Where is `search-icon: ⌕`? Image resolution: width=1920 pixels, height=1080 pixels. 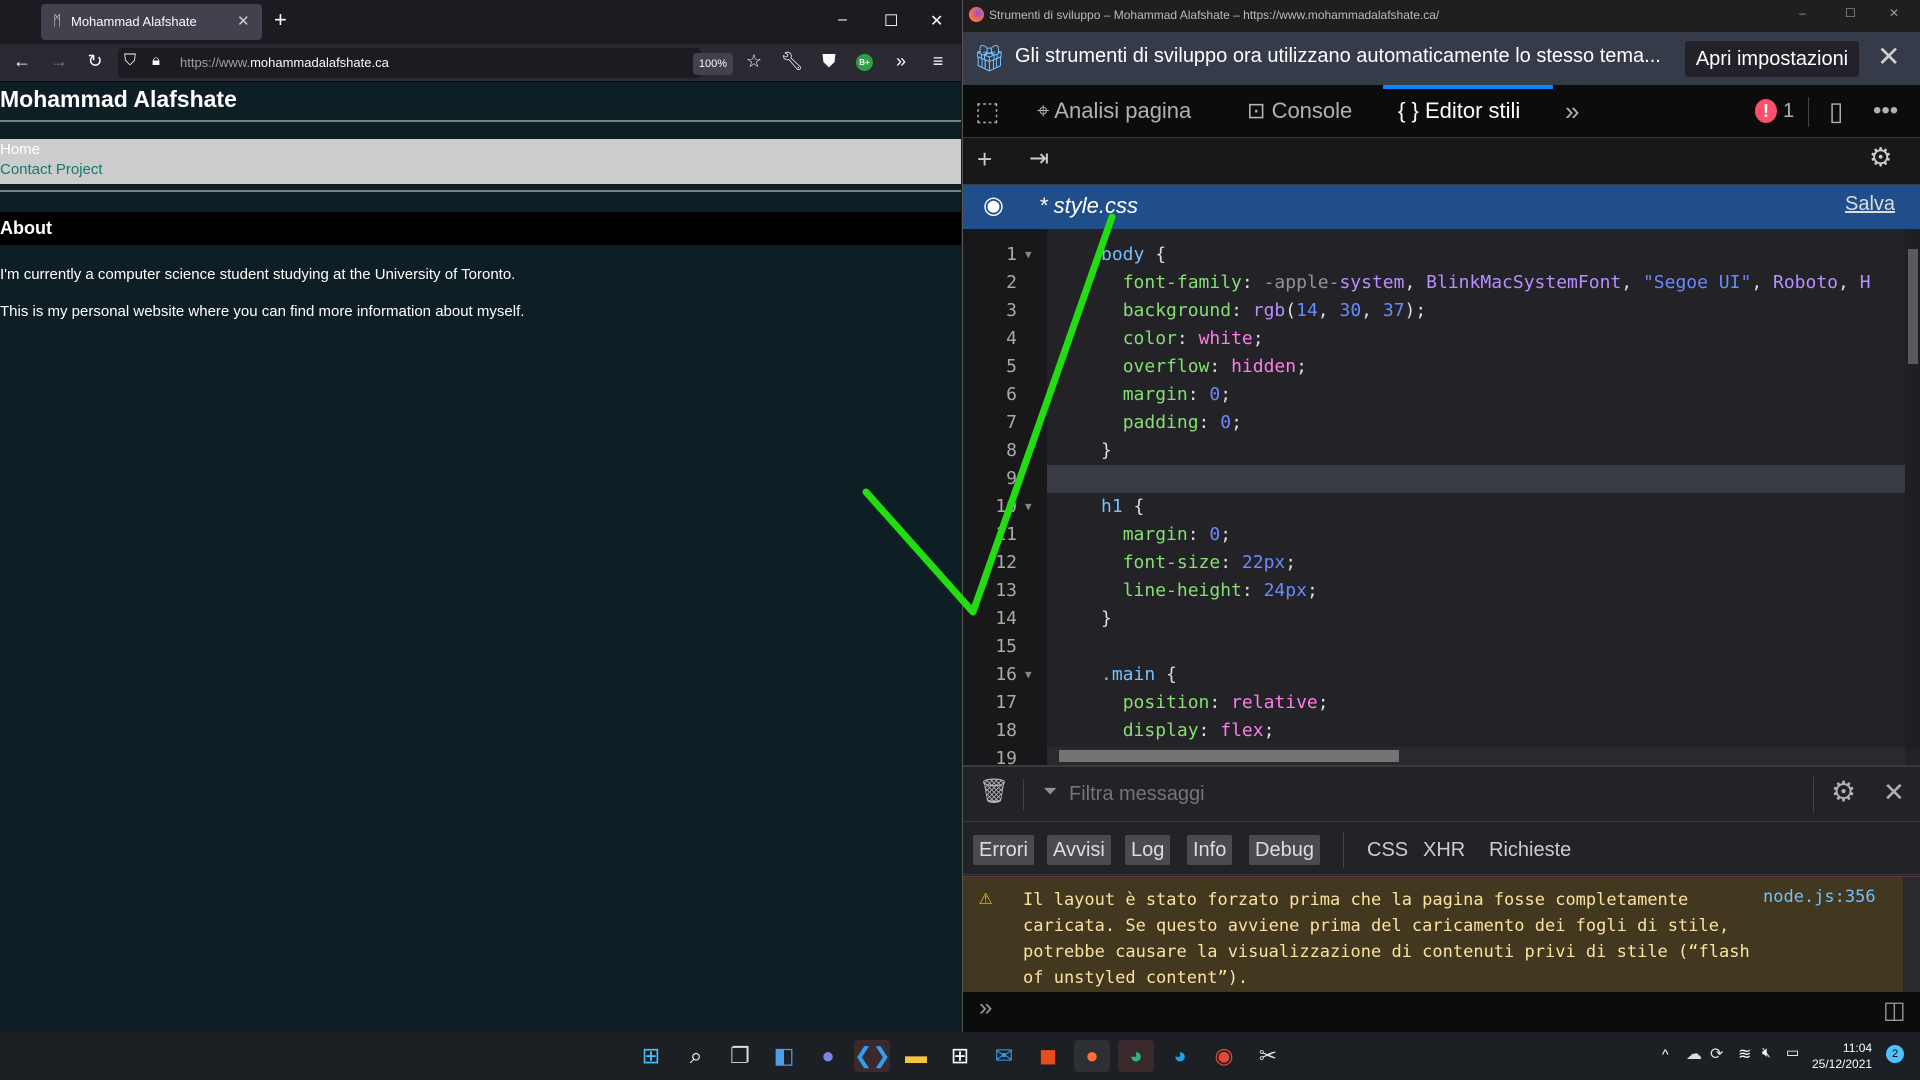
search-icon: ⌕ is located at coordinates (696, 1056).